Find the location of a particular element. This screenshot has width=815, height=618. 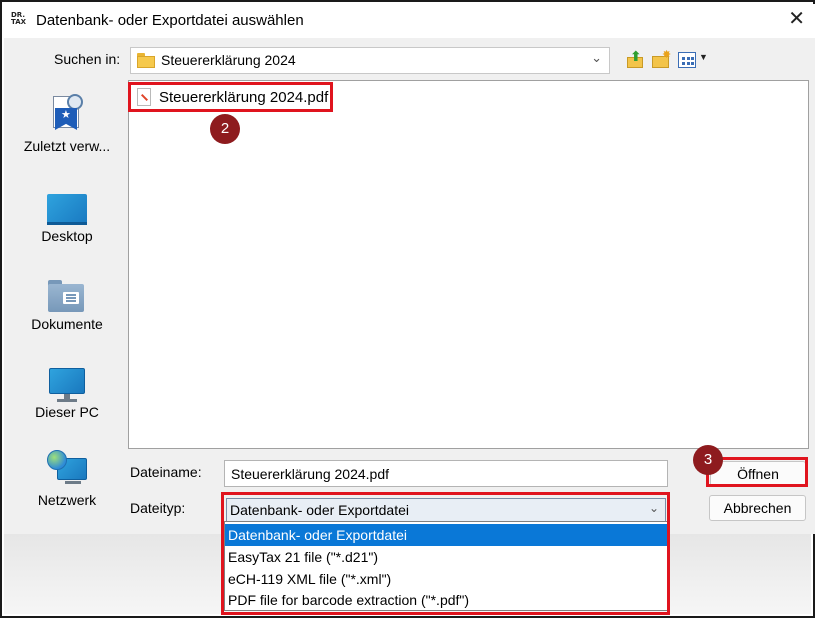

filename-input is located at coordinates (446, 473).